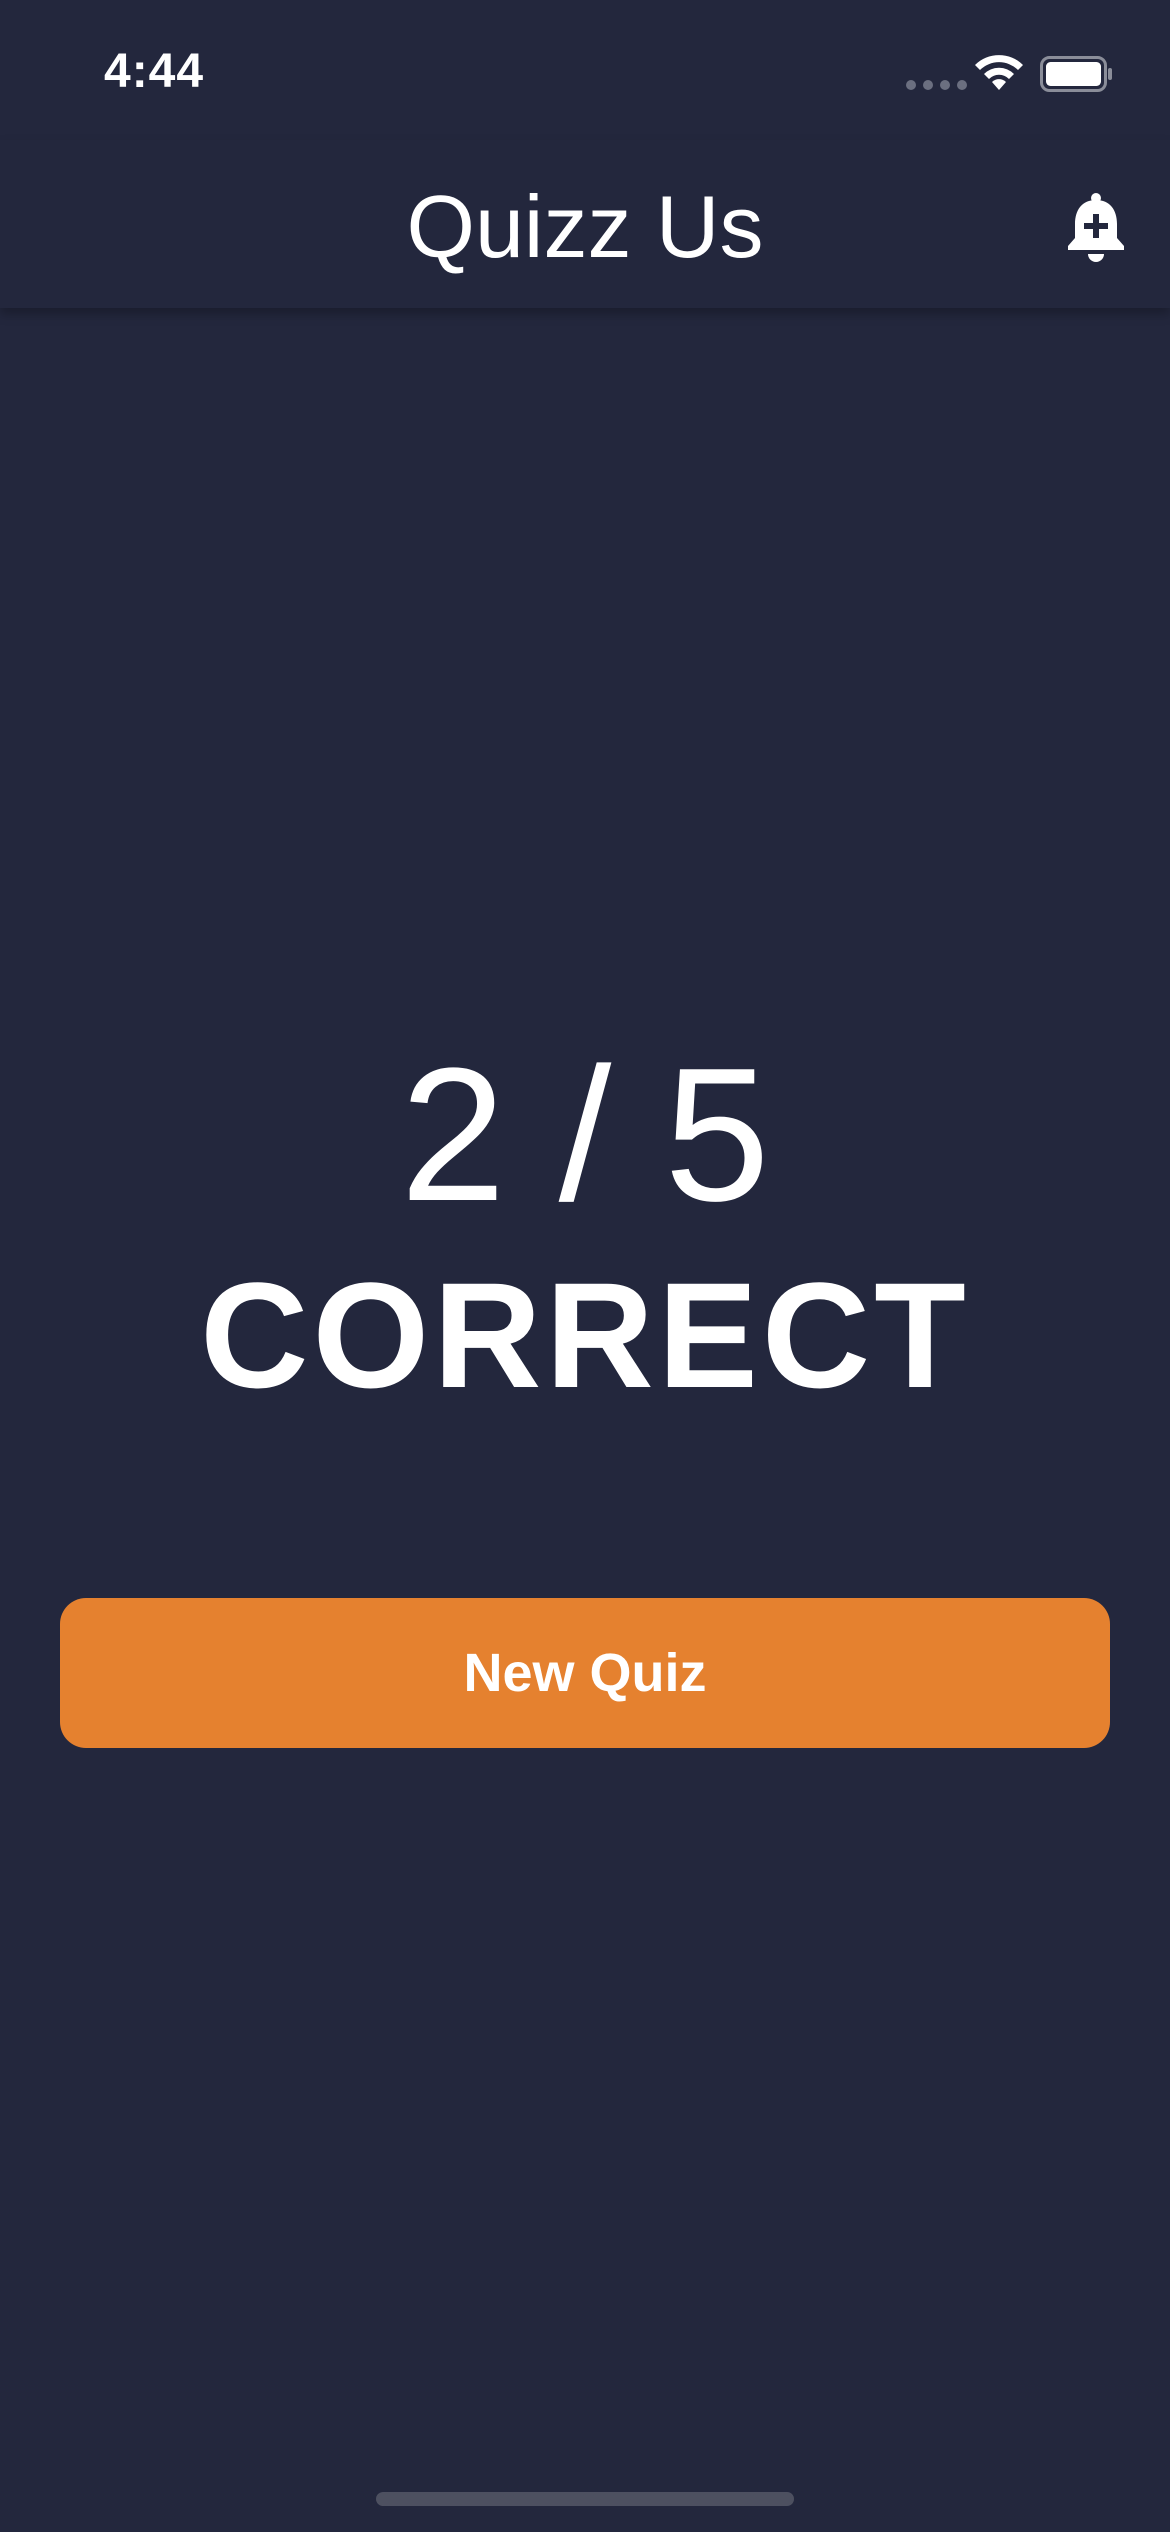  I want to click on cellular-signal-icon, so click(936, 85).